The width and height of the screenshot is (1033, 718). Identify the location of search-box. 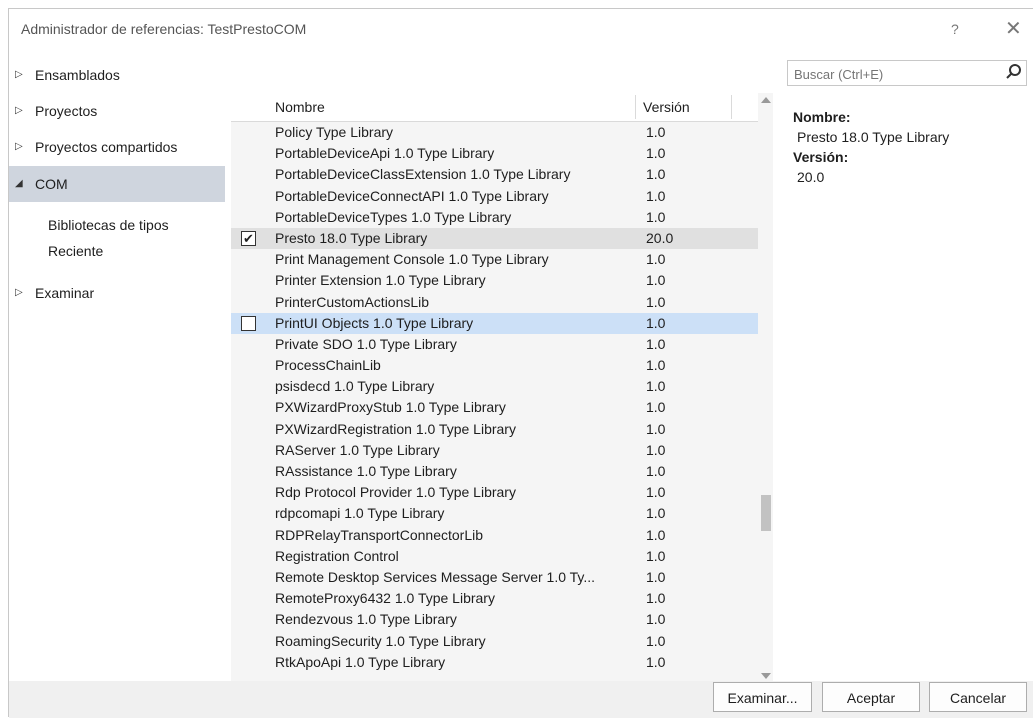
(907, 73).